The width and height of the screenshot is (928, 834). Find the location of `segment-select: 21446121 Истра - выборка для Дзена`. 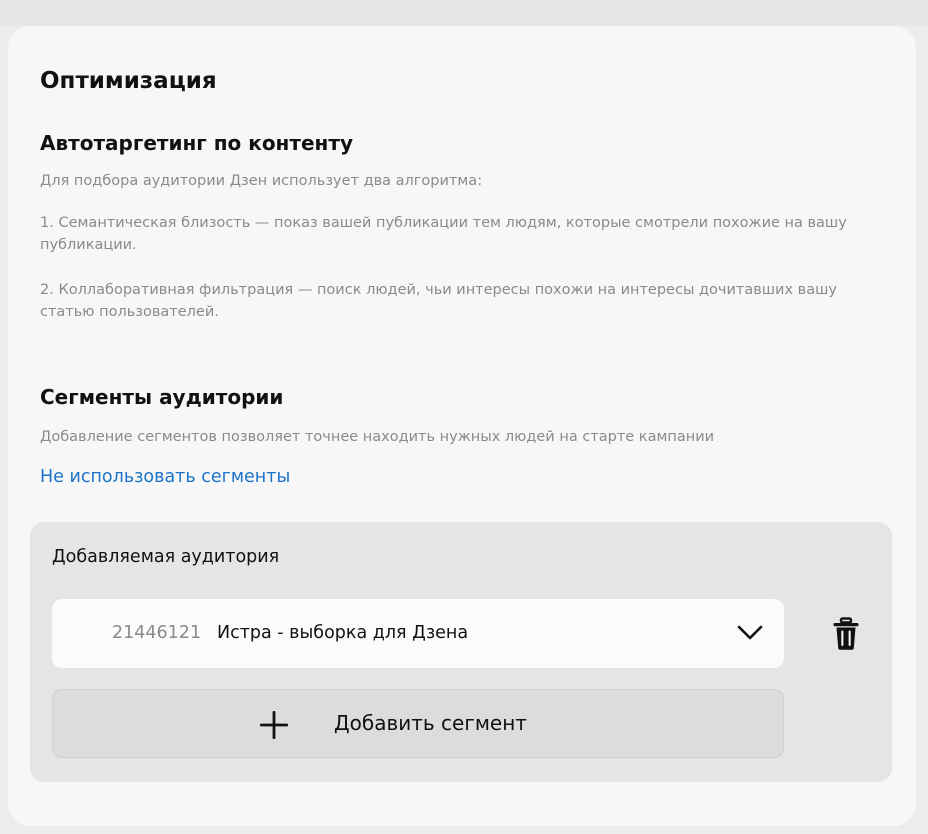

segment-select: 21446121 Истра - выборка для Дзена is located at coordinates (418, 633).